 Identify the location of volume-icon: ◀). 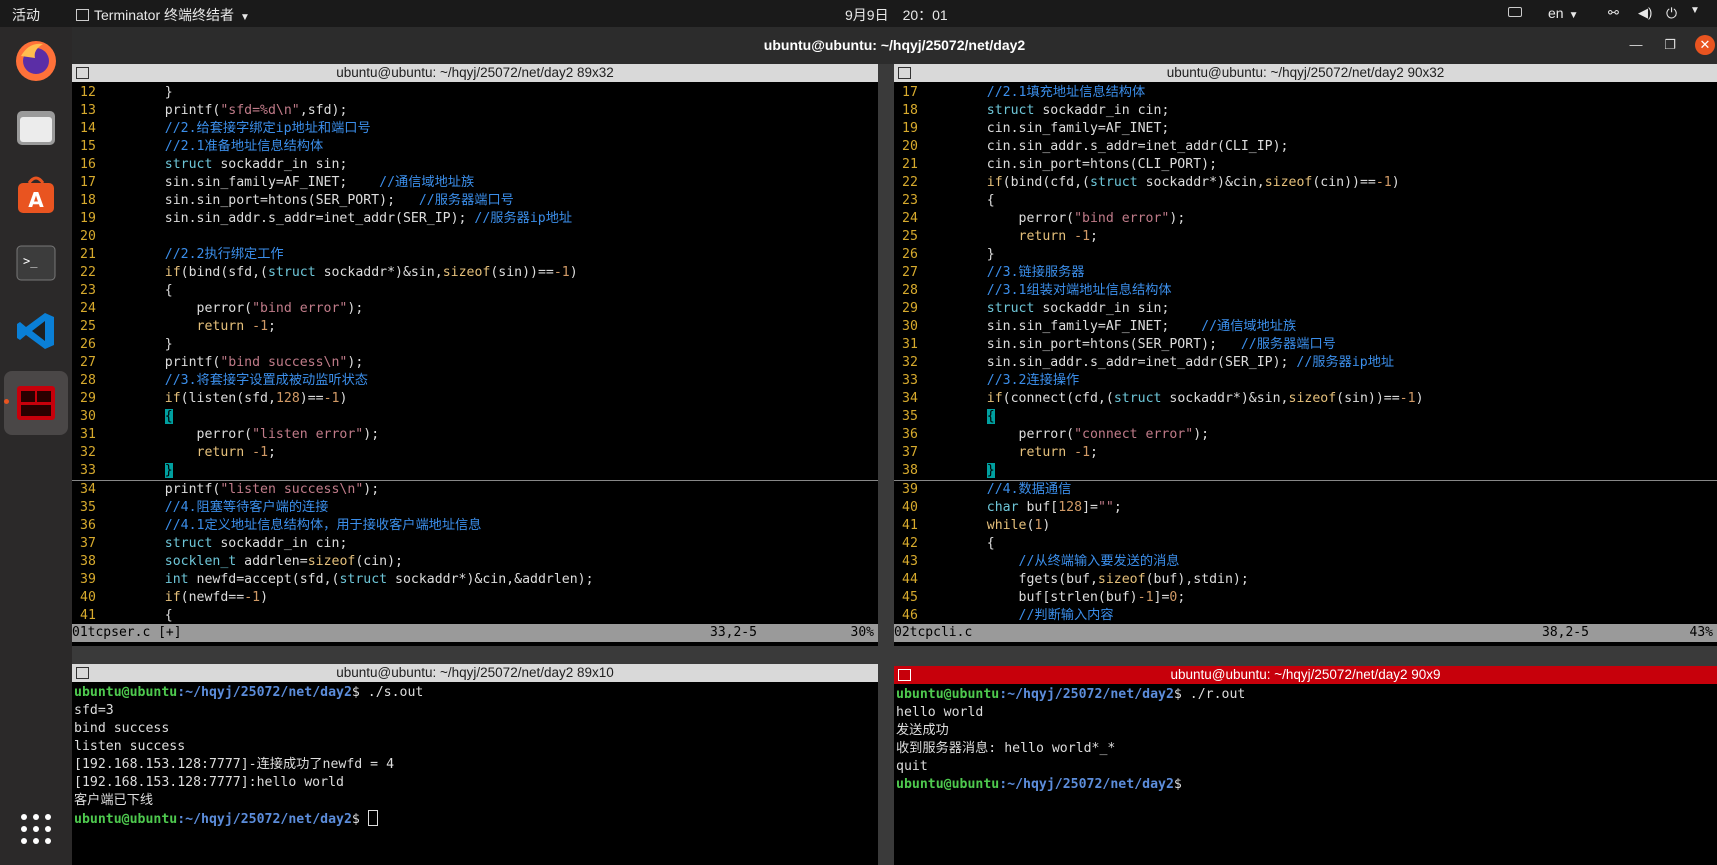
(1645, 13).